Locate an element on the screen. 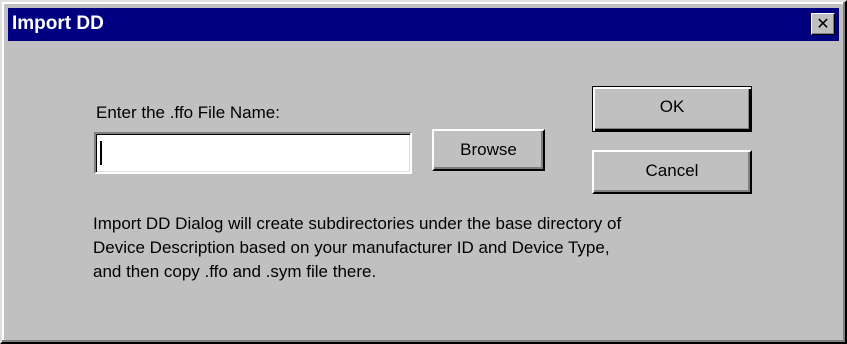  browse-button: Browse is located at coordinates (488, 150).